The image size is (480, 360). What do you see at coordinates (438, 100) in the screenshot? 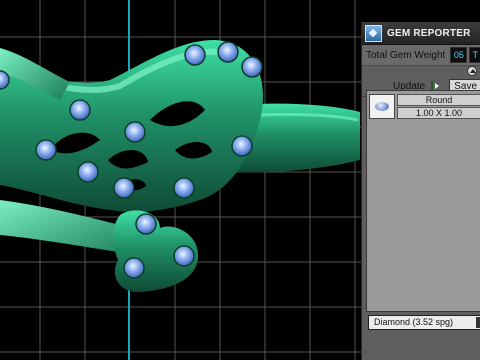
I see `gem-shape-label: Round` at bounding box center [438, 100].